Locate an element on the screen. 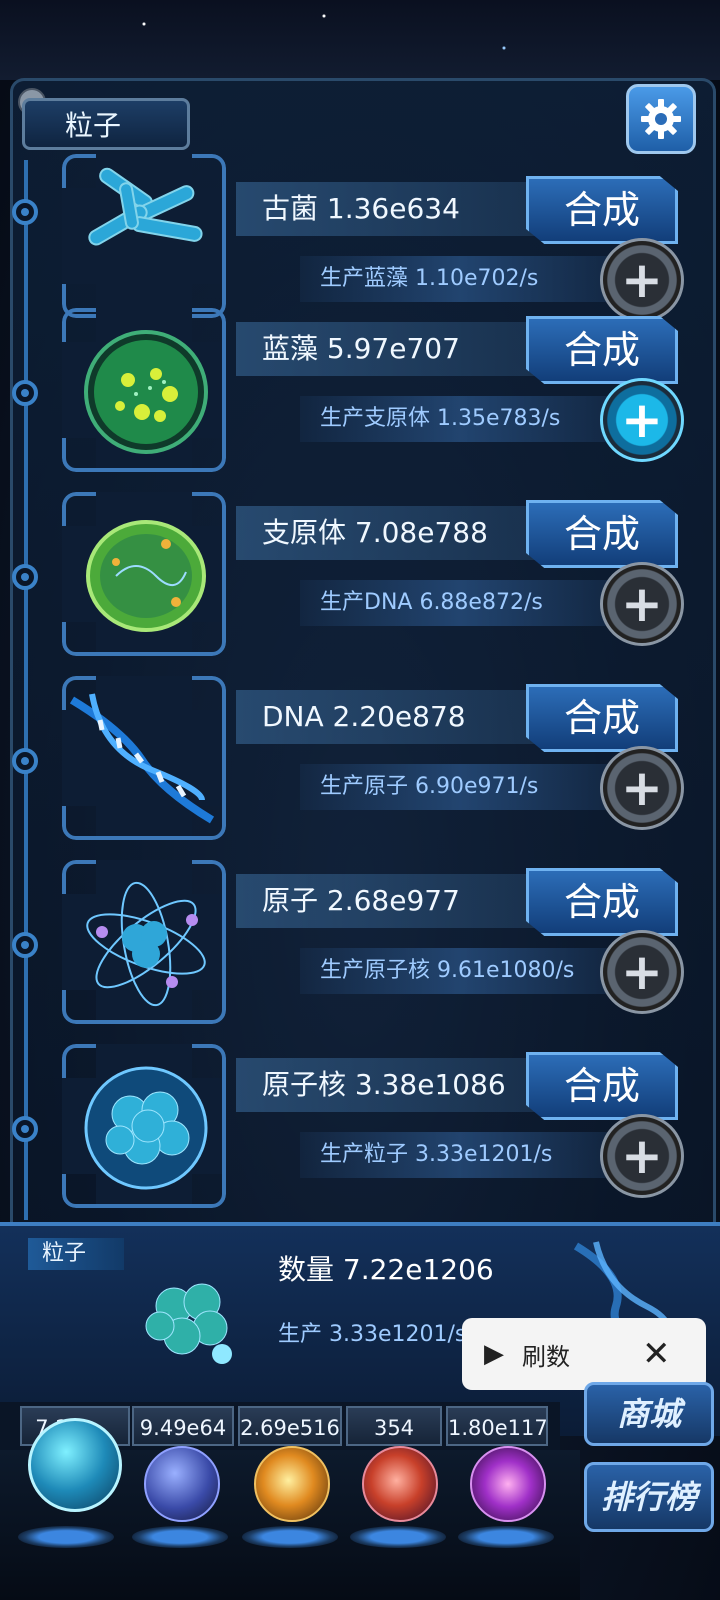  item-name: 支原体 7.08e788 is located at coordinates (386, 533).